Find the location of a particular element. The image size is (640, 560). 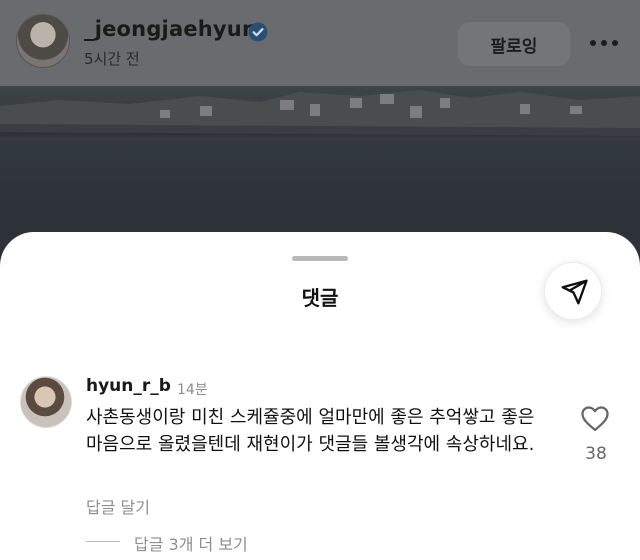

more-options-button is located at coordinates (604, 43).